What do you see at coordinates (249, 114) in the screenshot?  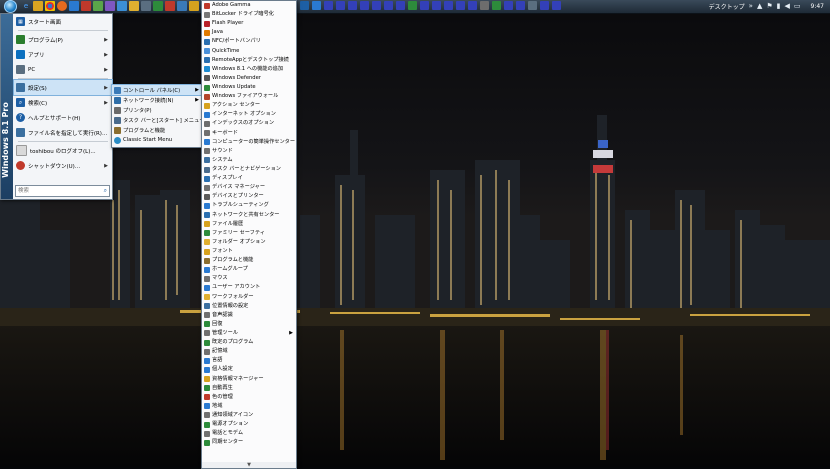 I see `control-panel-item: インターネット オプション` at bounding box center [249, 114].